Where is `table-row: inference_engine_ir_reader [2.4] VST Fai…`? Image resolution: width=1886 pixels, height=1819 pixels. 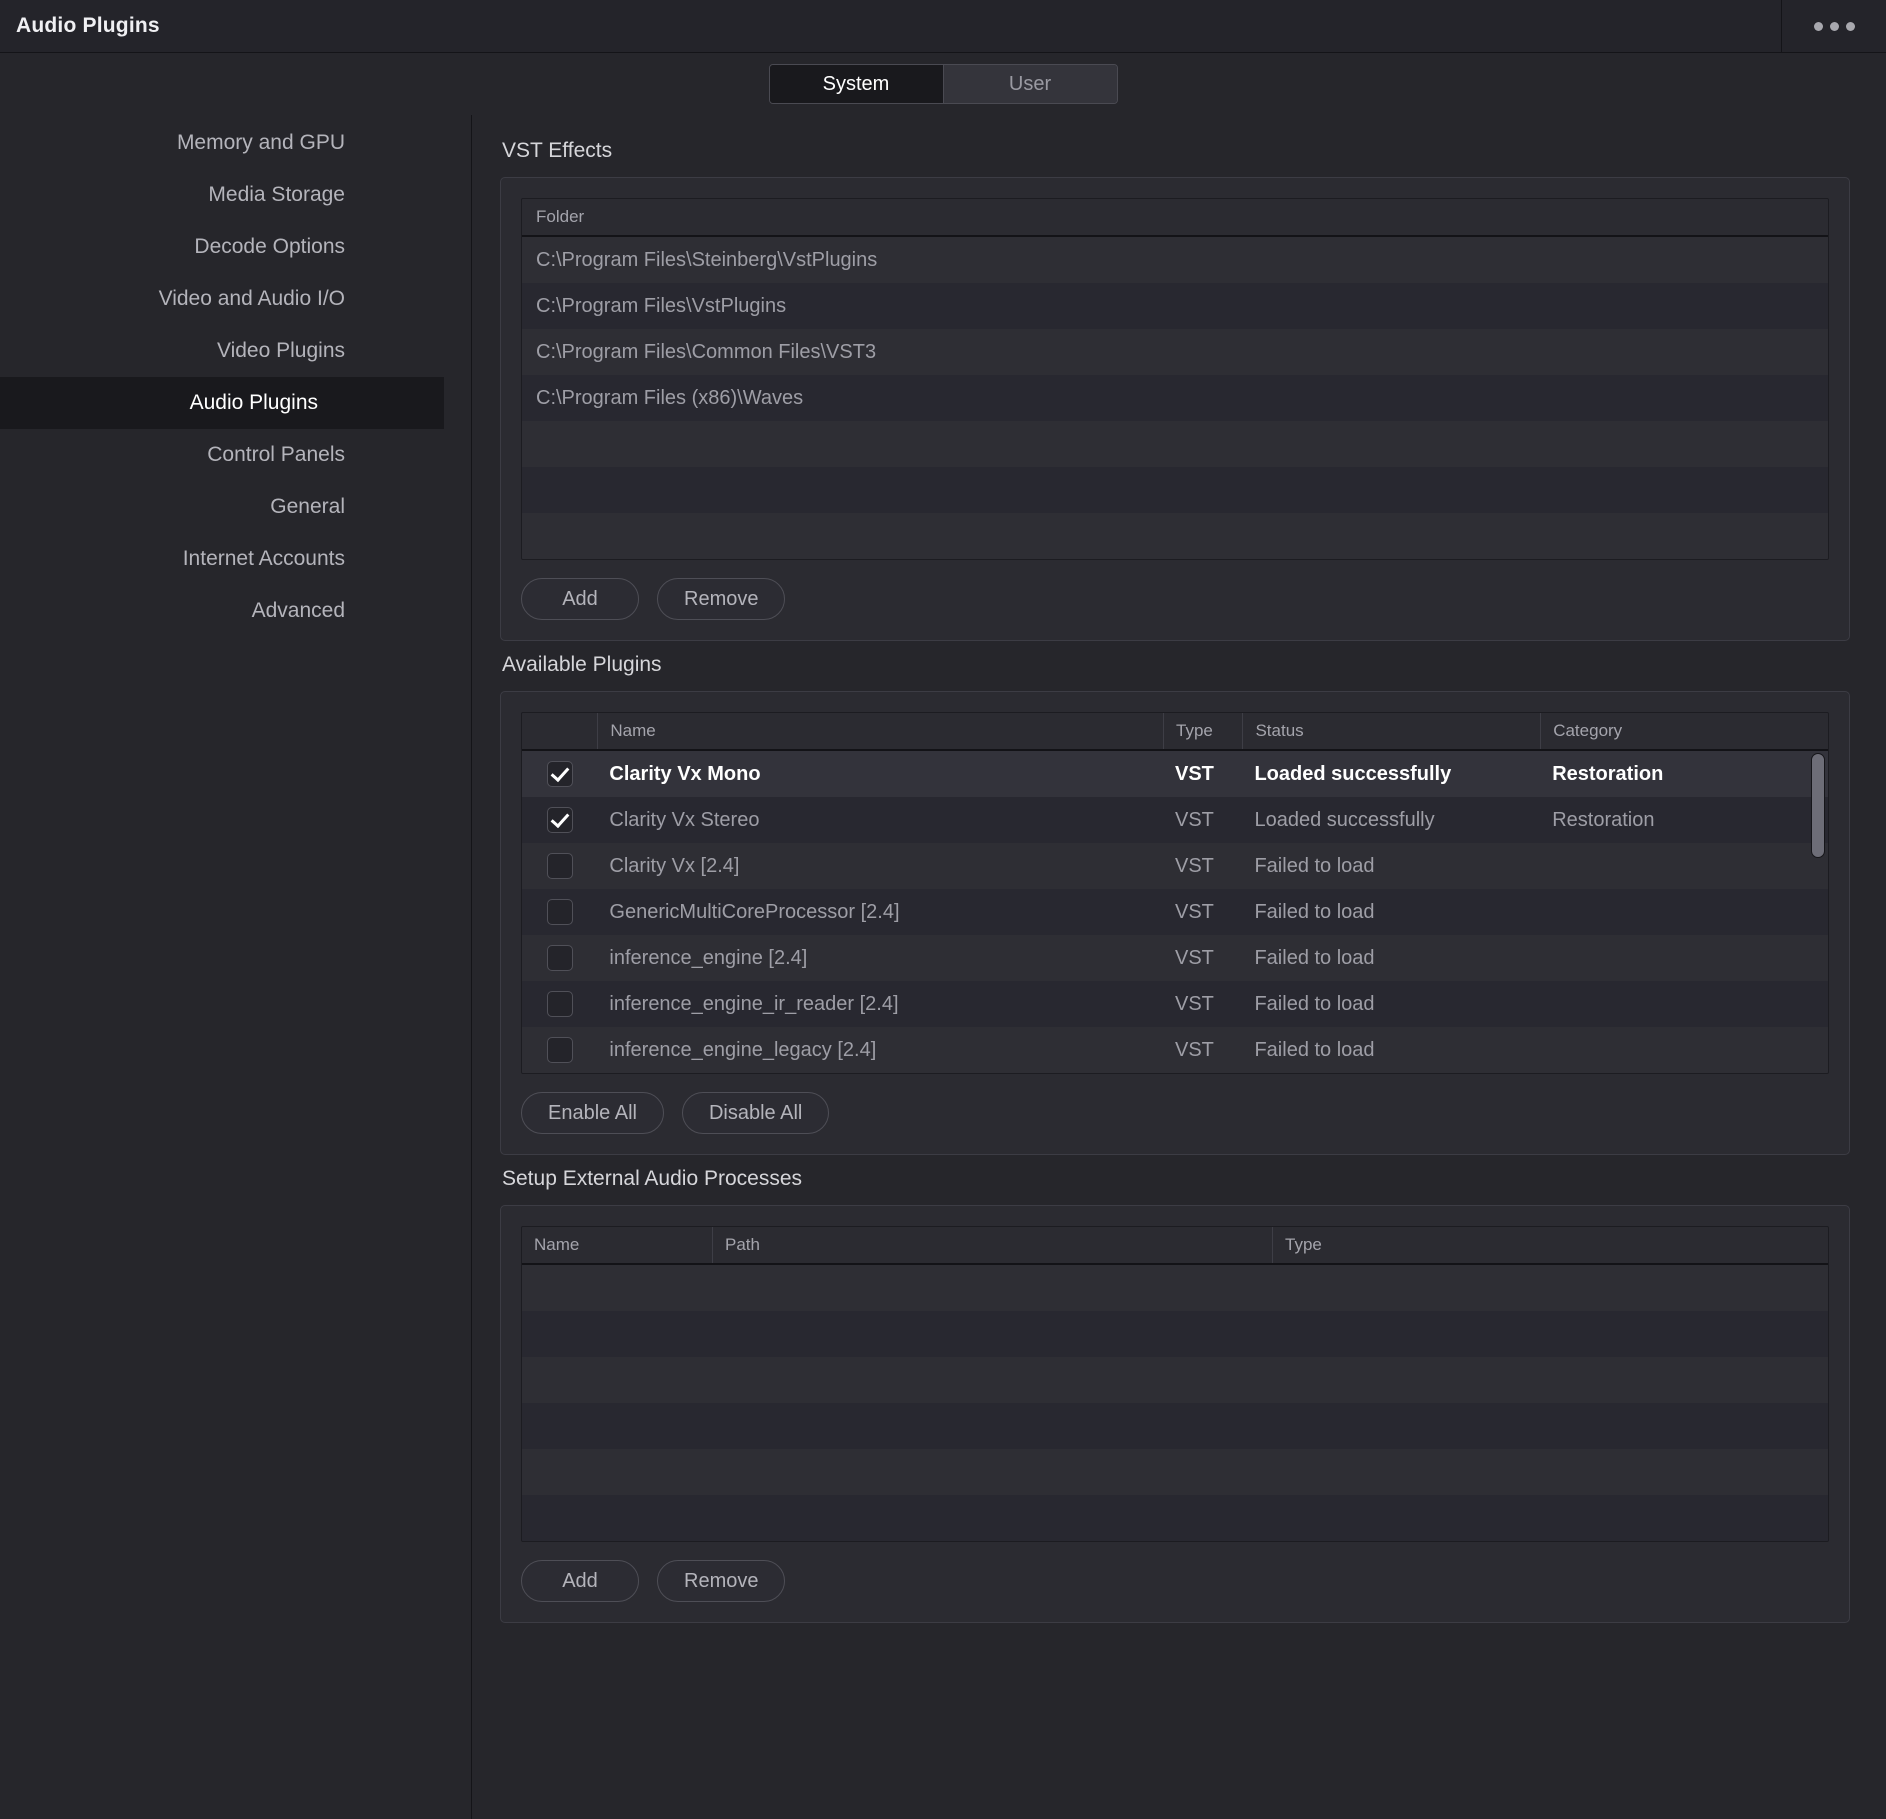
table-row: inference_engine_ir_reader [2.4] VST Fai… is located at coordinates (1175, 1004).